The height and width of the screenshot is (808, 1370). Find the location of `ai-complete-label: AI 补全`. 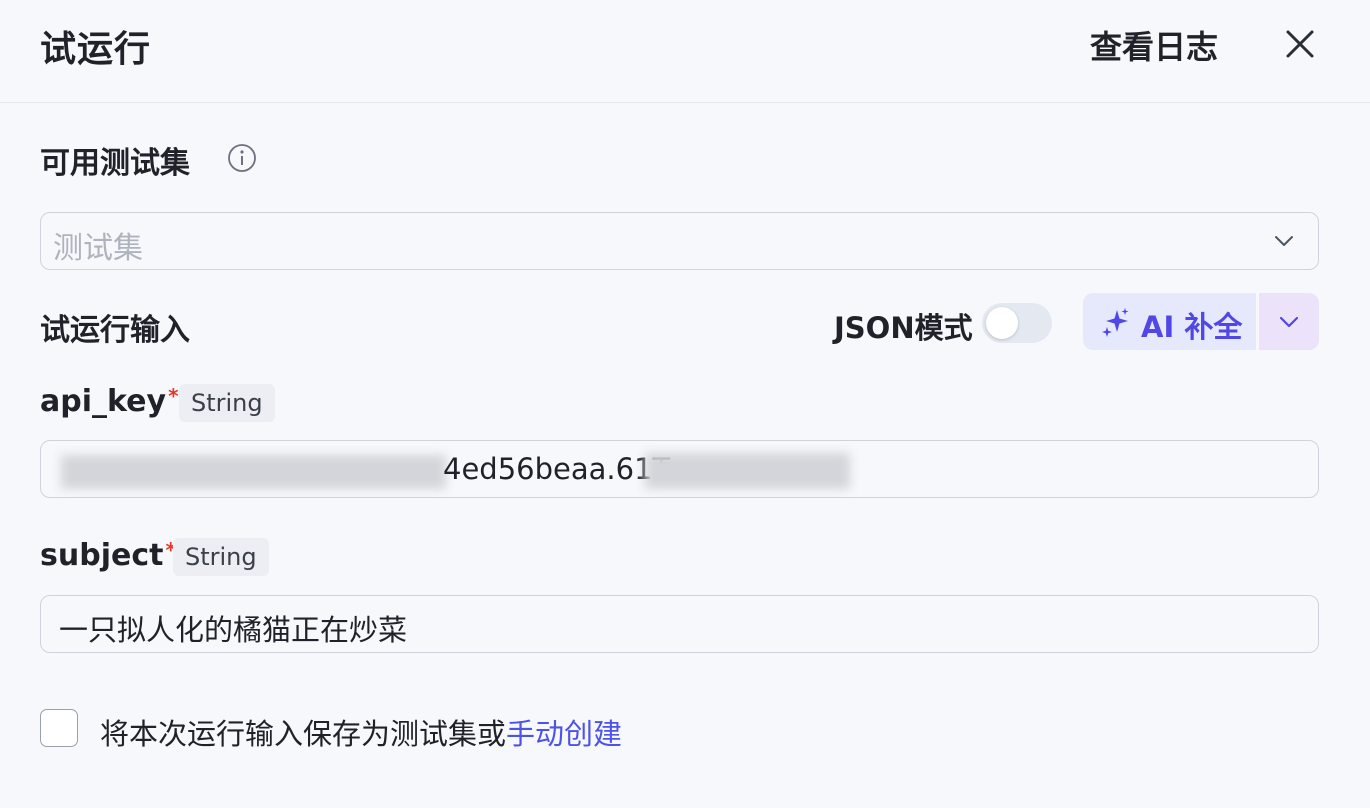

ai-complete-label: AI 补全 is located at coordinates (1192, 327).